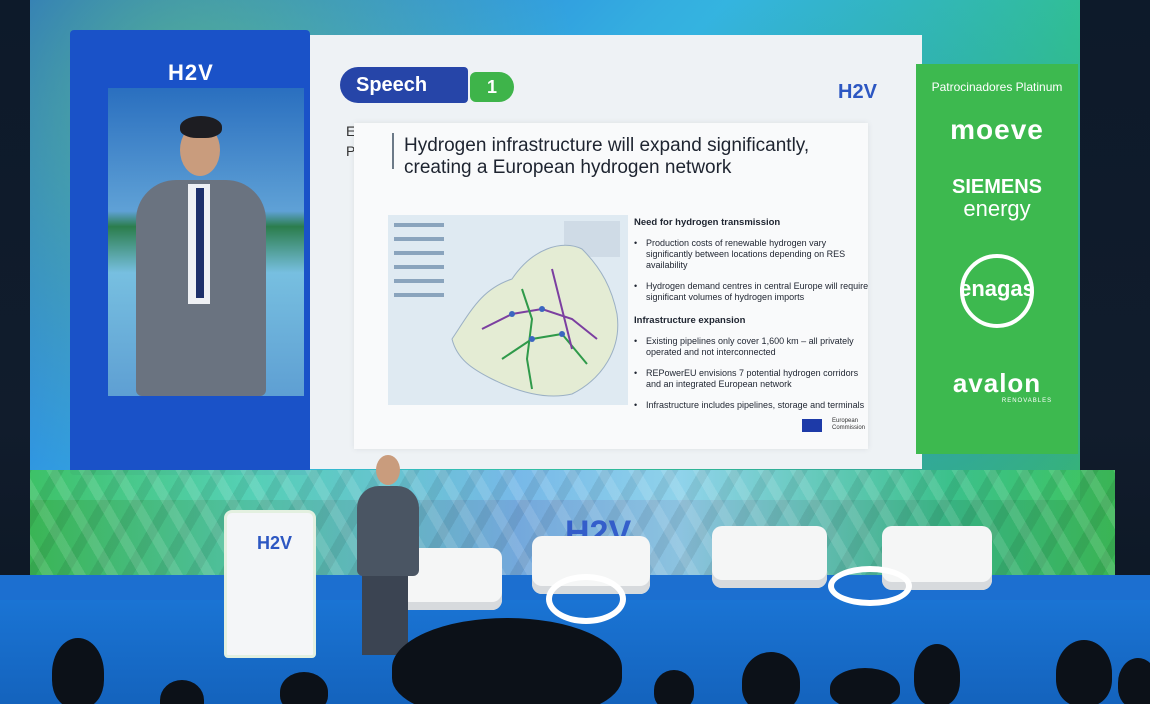 The height and width of the screenshot is (704, 1150). I want to click on speaker-video, so click(206, 242).